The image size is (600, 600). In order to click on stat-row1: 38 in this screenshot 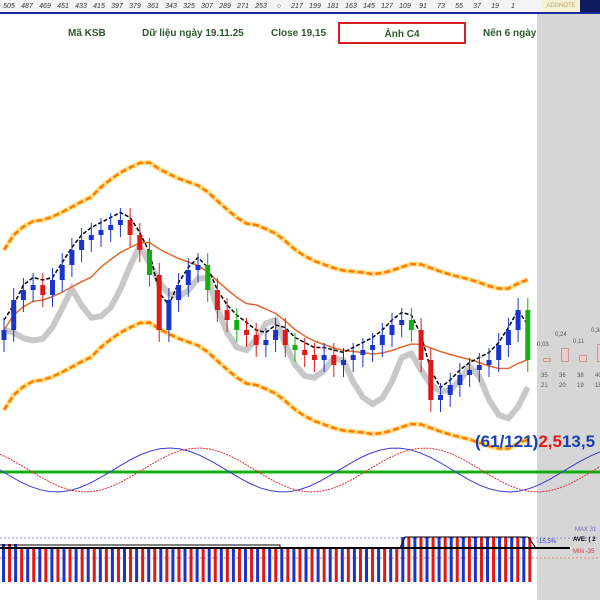, I will do `click(580, 376)`.